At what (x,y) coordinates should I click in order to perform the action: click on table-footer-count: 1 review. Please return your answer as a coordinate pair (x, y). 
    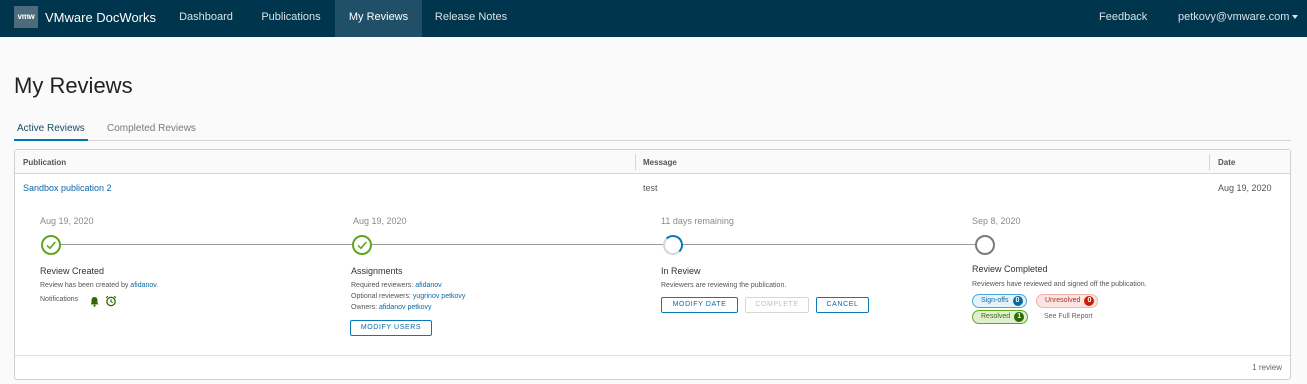
    Looking at the image, I should click on (1267, 367).